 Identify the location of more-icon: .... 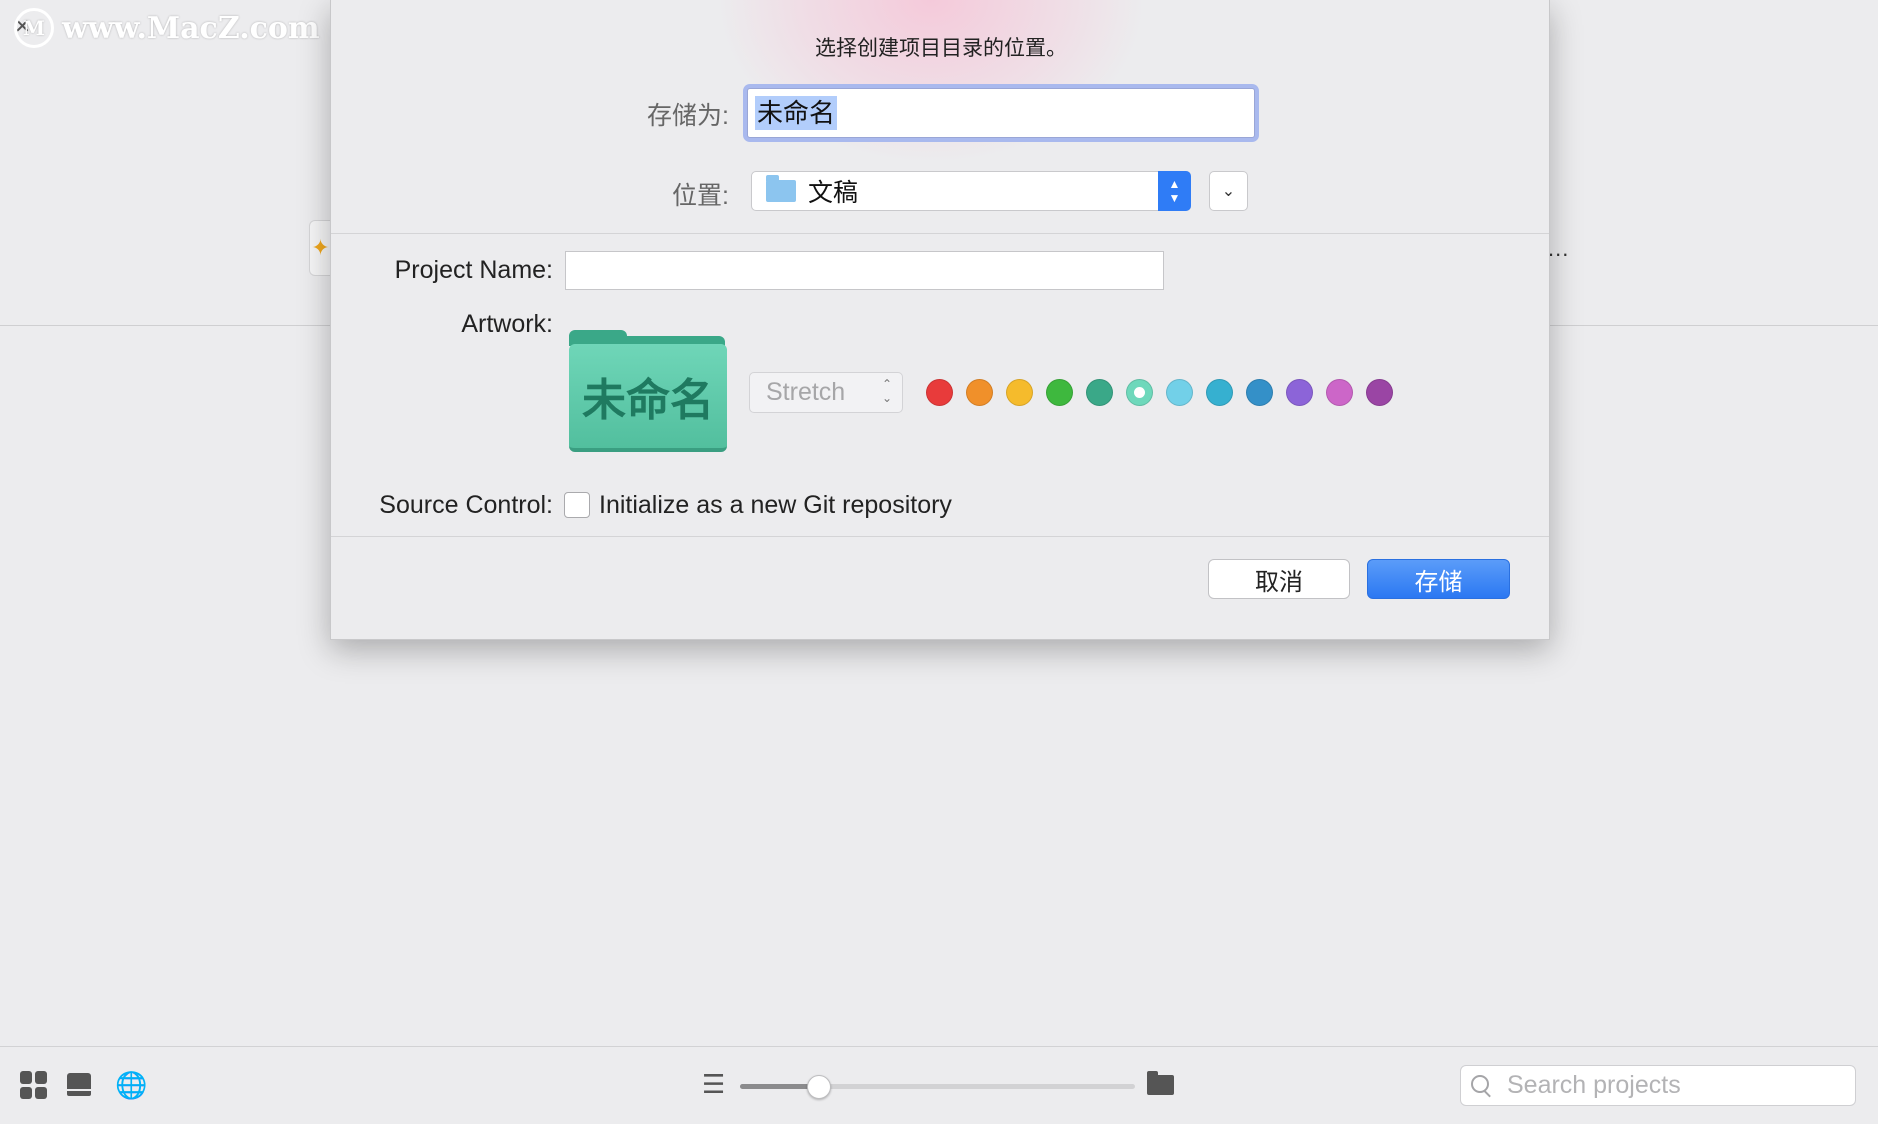
(1558, 249).